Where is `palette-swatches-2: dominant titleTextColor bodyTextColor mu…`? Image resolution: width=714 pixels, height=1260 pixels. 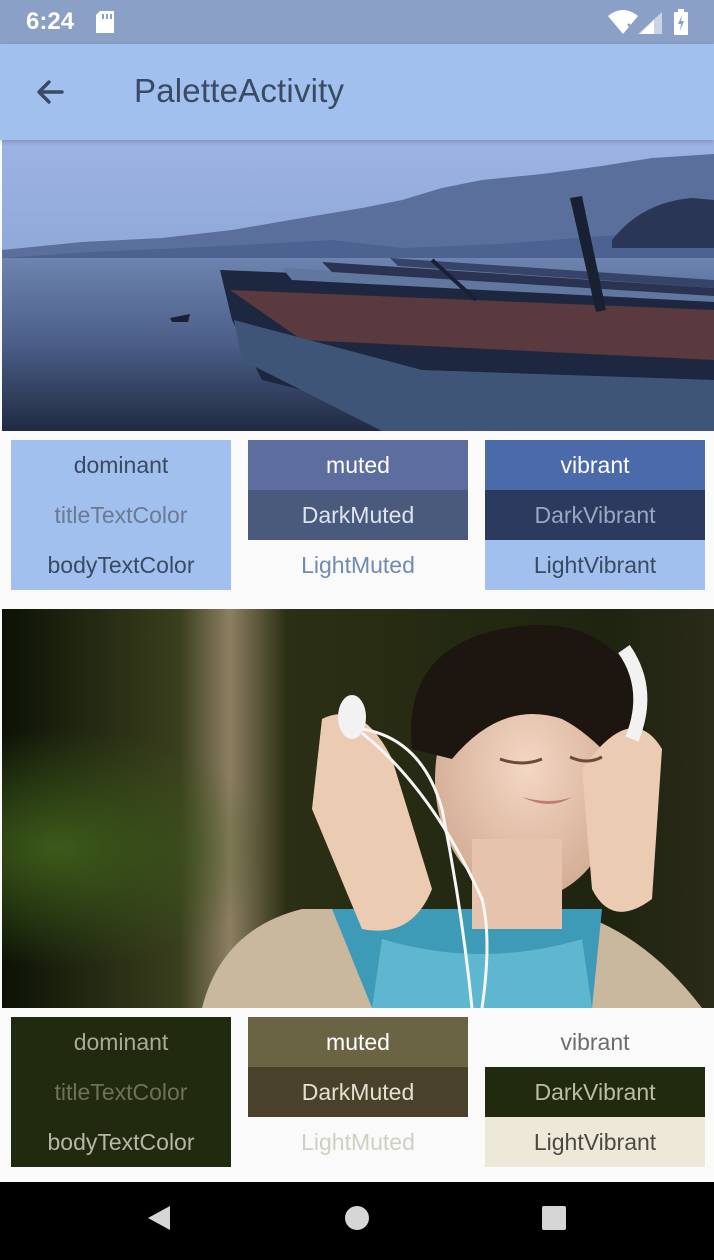
palette-swatches-2: dominant titleTextColor bodyTextColor mu… is located at coordinates (357, 1093).